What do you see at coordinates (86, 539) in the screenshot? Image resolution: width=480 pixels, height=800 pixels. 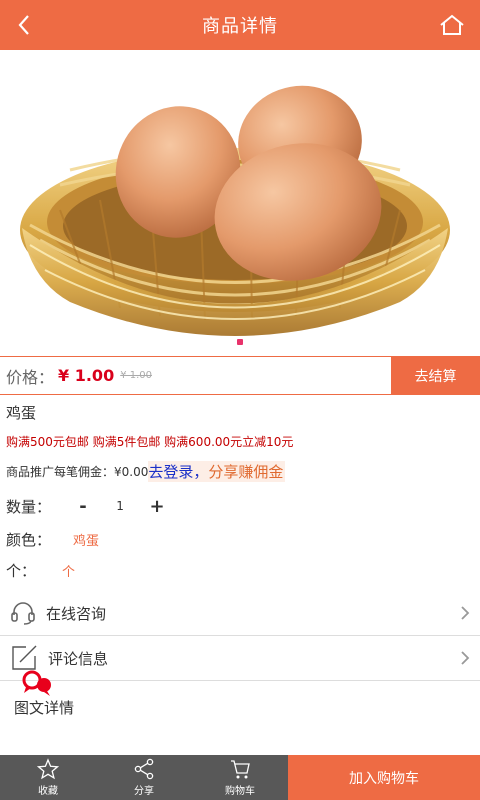 I see `color-option: 鸡蛋` at bounding box center [86, 539].